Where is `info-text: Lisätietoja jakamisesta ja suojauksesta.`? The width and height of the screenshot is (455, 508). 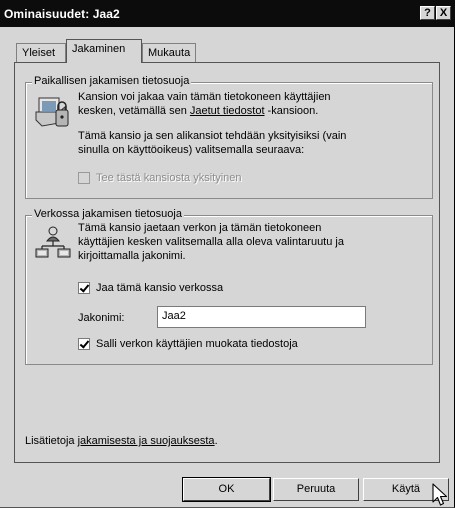
info-text: Lisätietoja jakamisesta ja suojauksesta. is located at coordinates (121, 441).